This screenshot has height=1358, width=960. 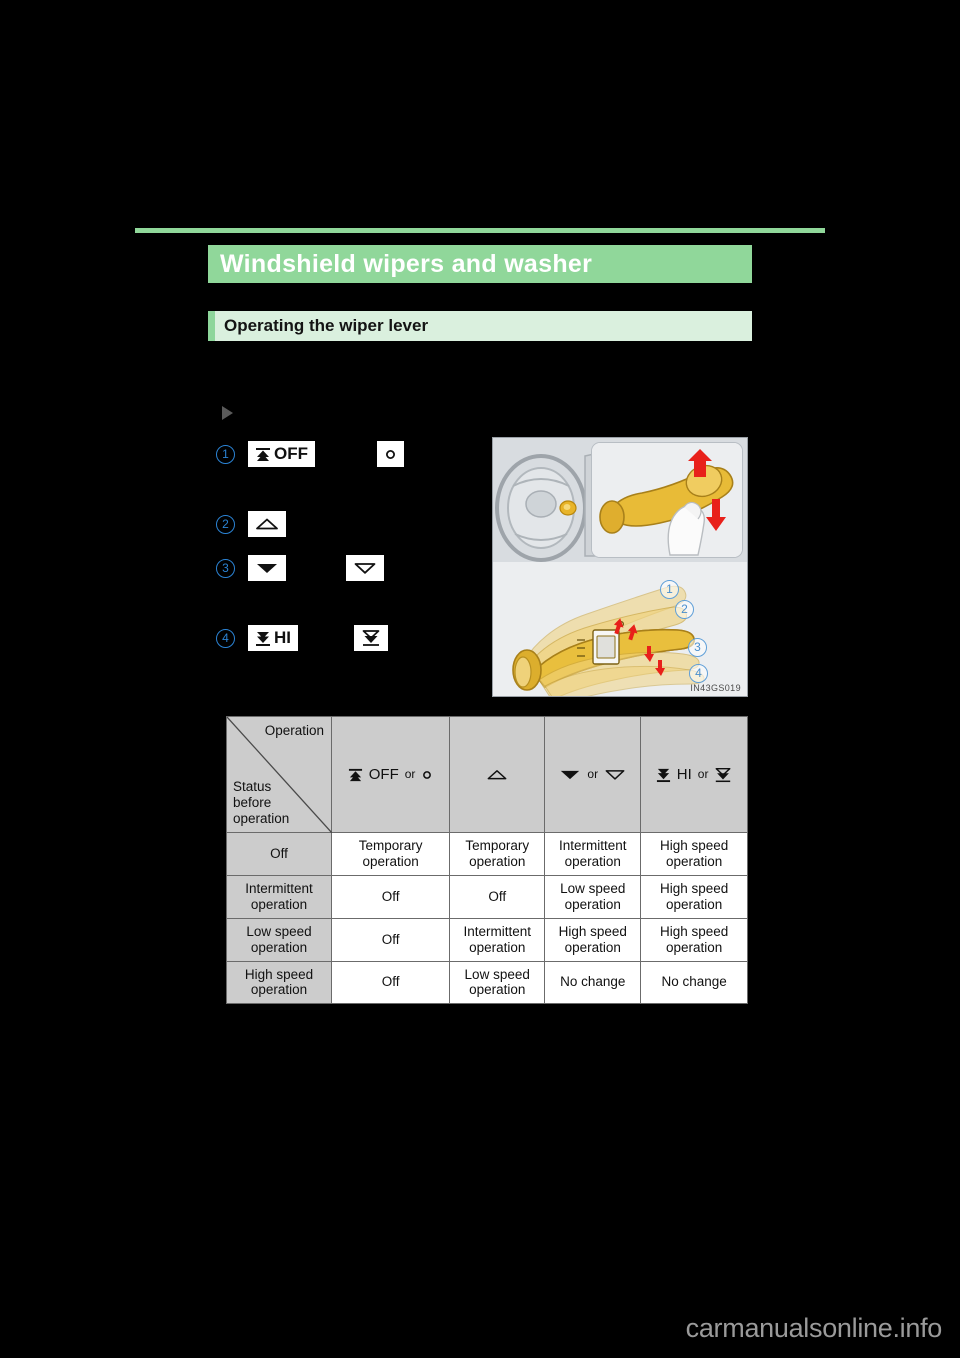 I want to click on cell-intermittent-hi: High speed operation, so click(x=694, y=896).